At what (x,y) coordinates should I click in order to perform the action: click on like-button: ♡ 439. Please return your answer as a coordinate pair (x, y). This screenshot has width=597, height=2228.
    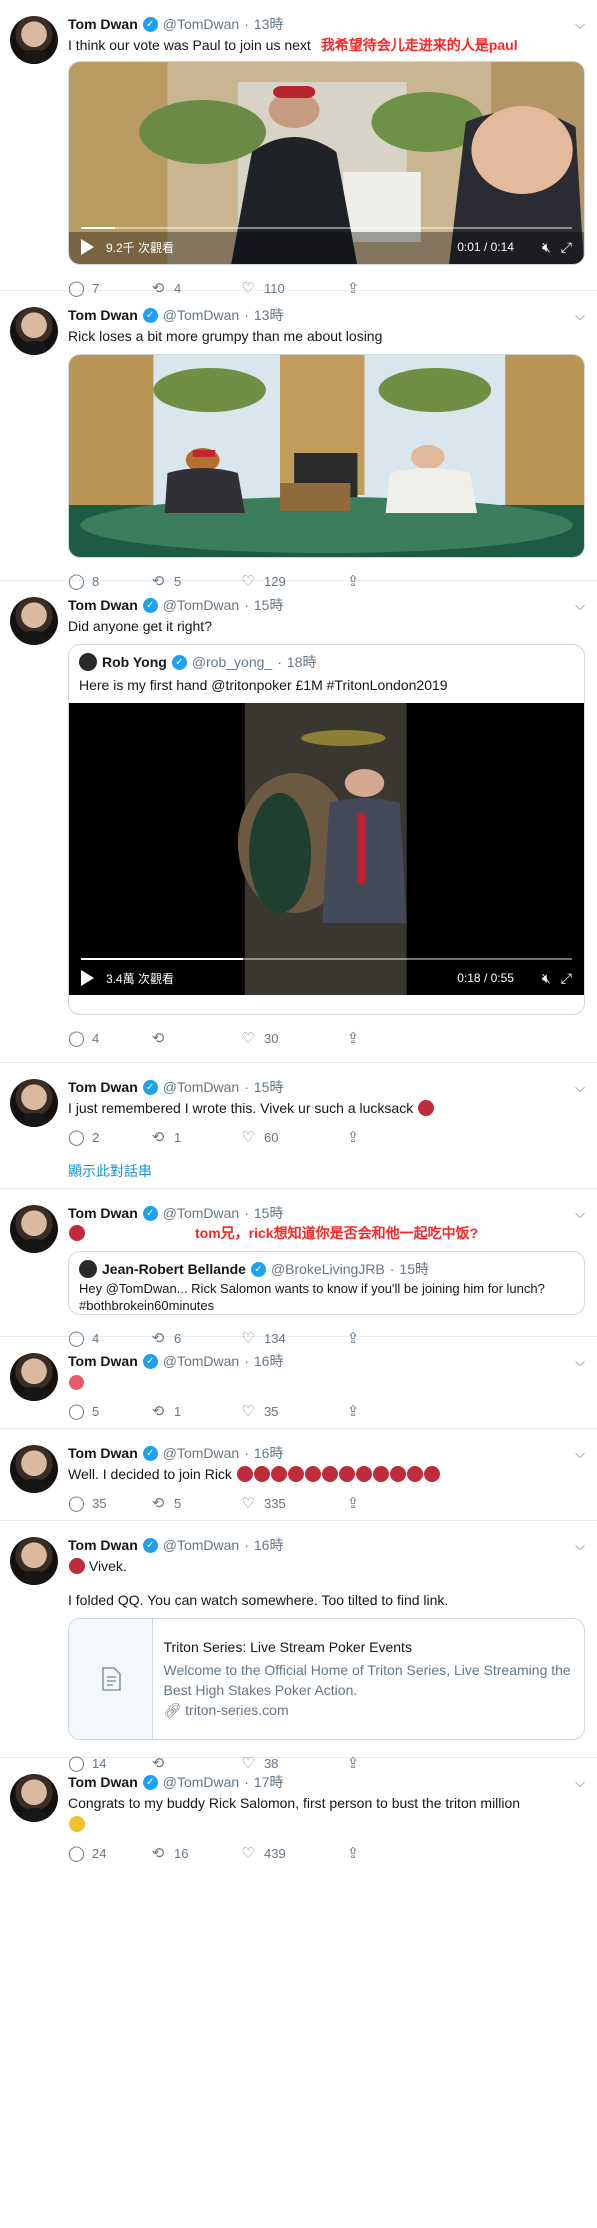
    Looking at the image, I should click on (292, 1853).